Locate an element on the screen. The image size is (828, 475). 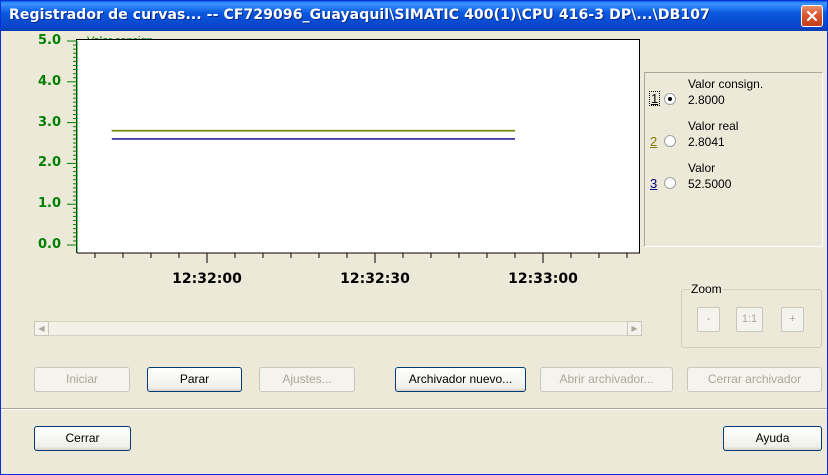
zoom-out-button: - is located at coordinates (708, 319).